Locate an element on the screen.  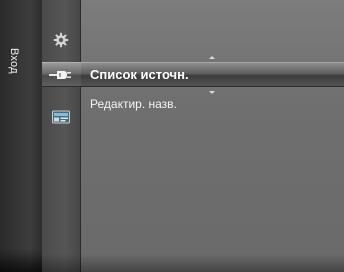
gear-icon is located at coordinates (61, 40).